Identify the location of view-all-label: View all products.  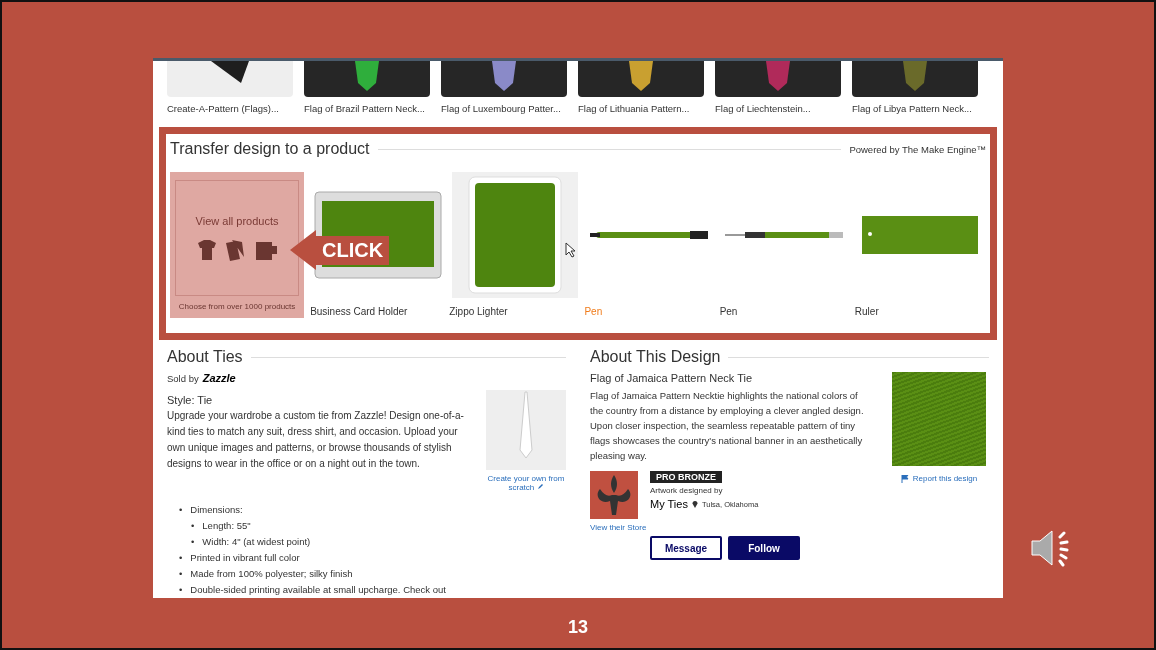
(237, 221).